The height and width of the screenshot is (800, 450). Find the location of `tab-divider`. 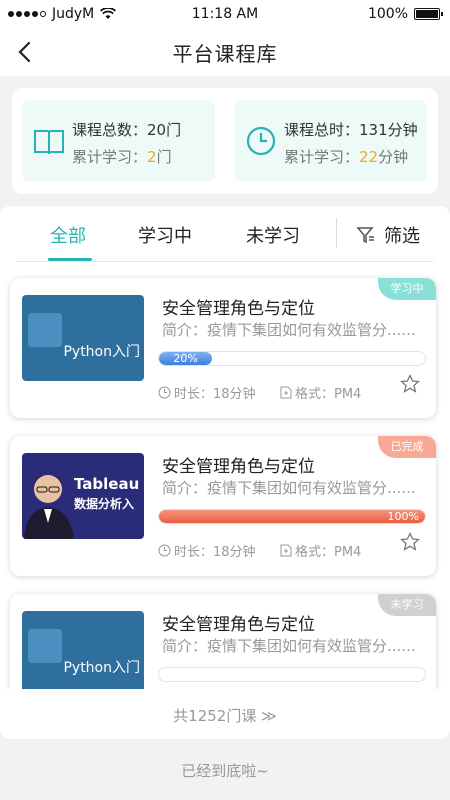

tab-divider is located at coordinates (336, 233).